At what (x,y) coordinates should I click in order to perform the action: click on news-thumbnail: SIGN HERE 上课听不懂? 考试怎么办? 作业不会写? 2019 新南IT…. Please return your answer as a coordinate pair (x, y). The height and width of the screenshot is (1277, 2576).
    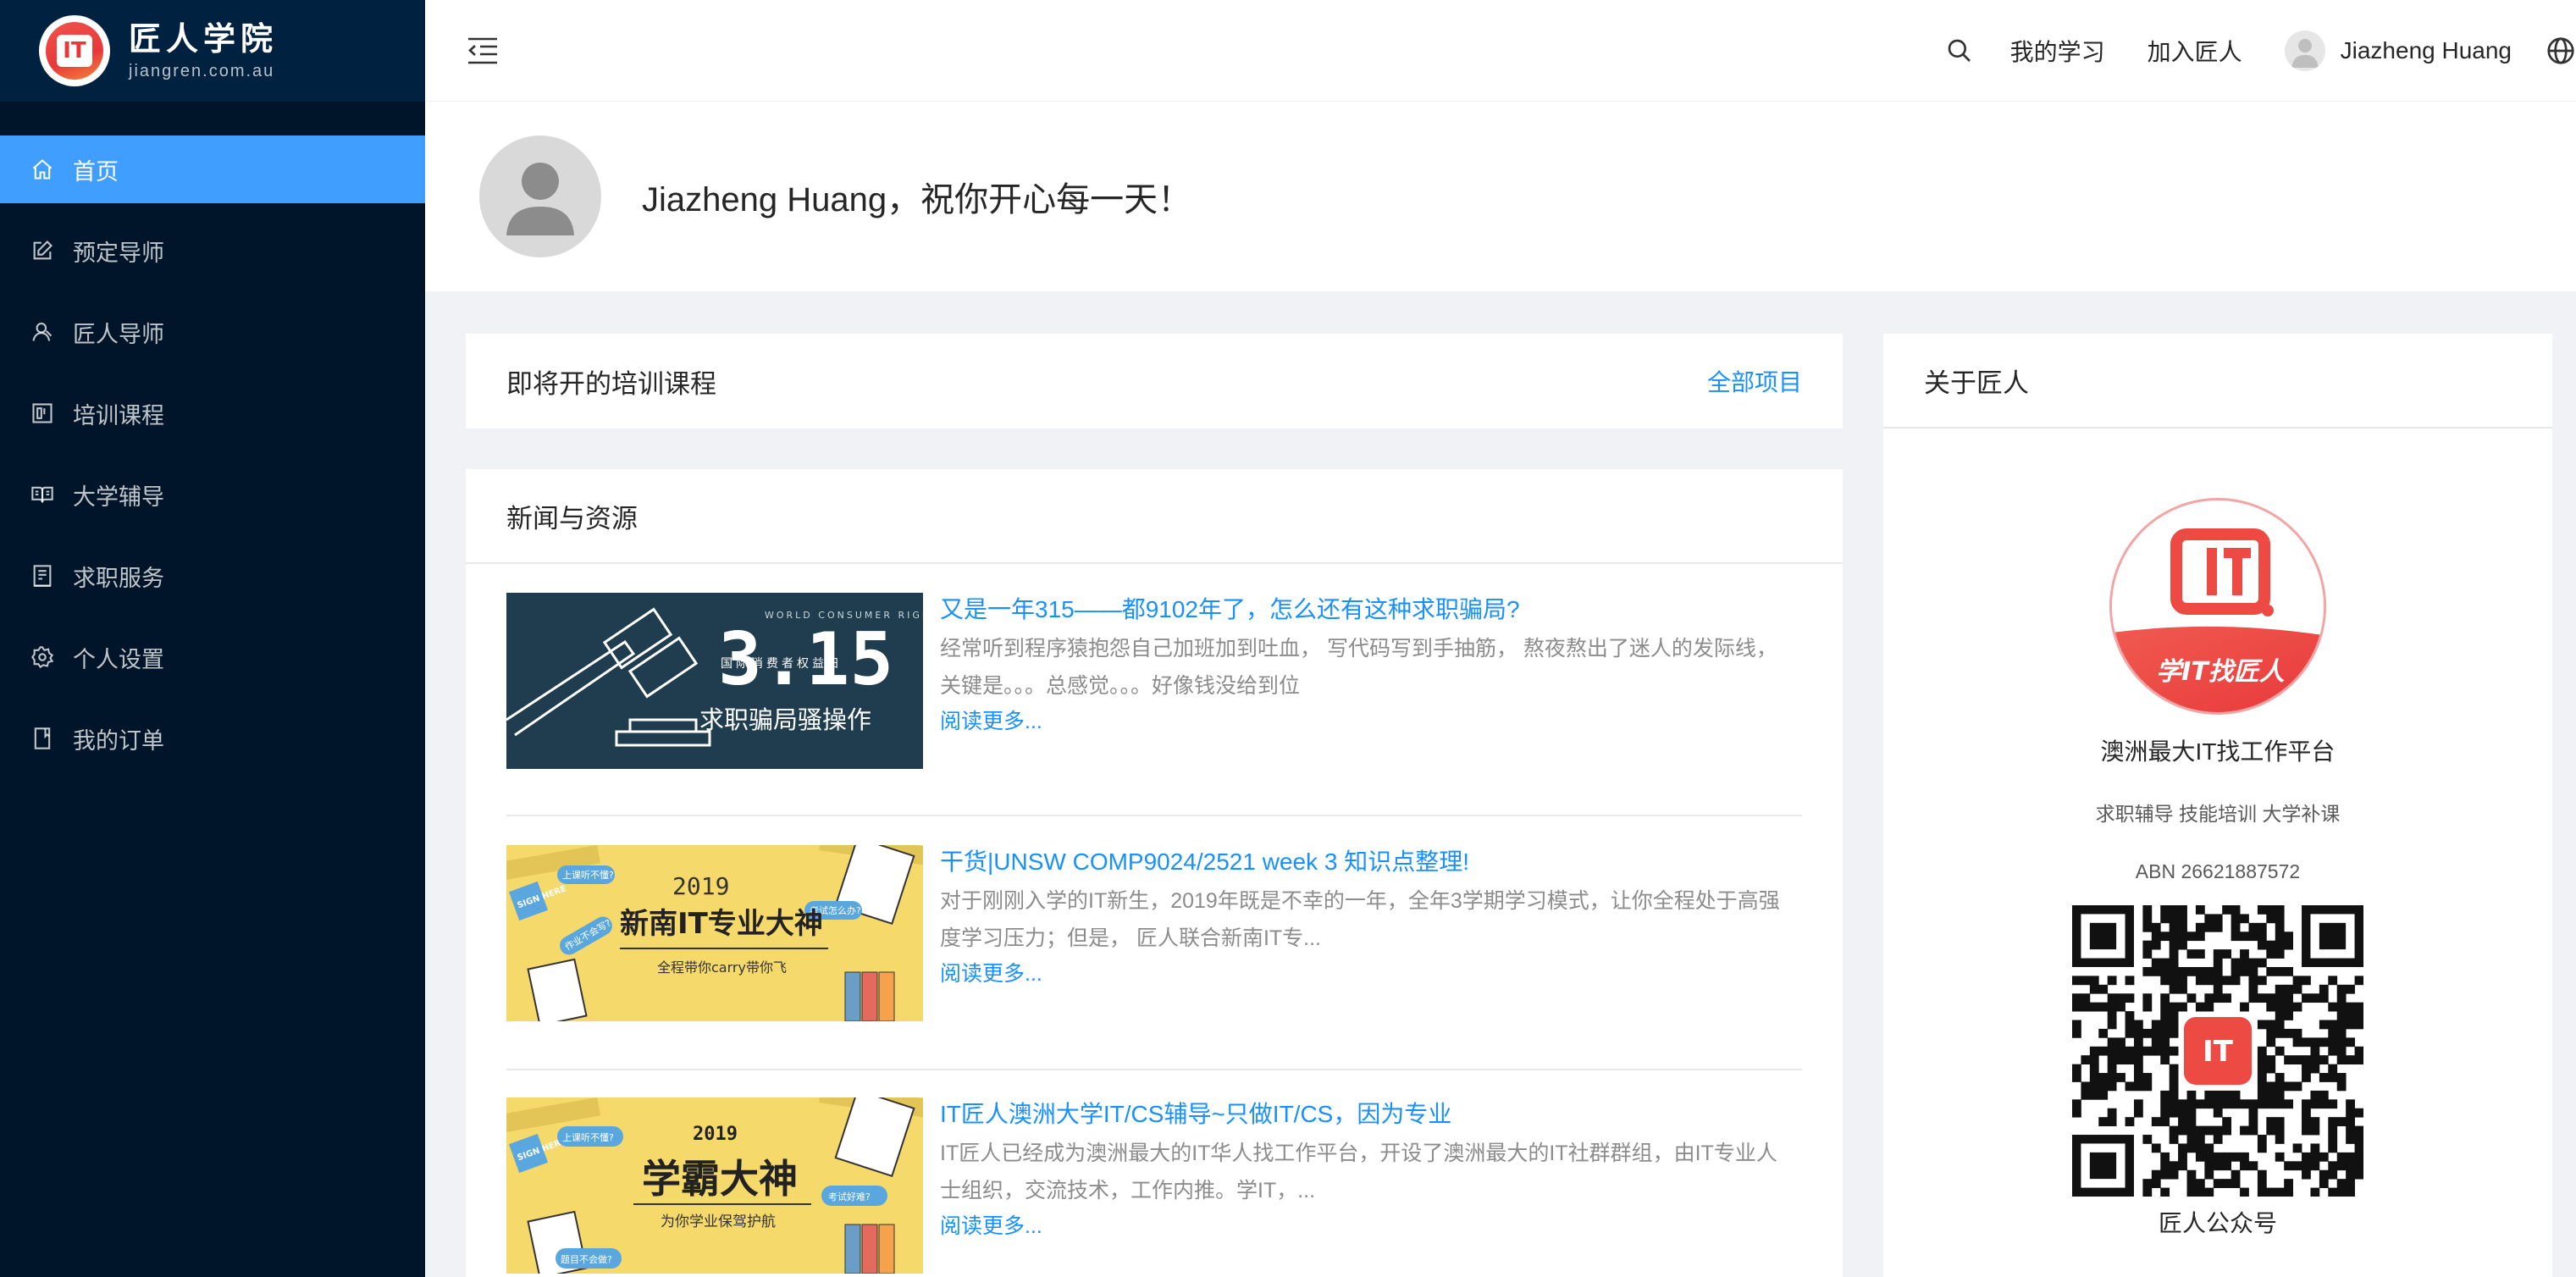
    Looking at the image, I should click on (715, 933).